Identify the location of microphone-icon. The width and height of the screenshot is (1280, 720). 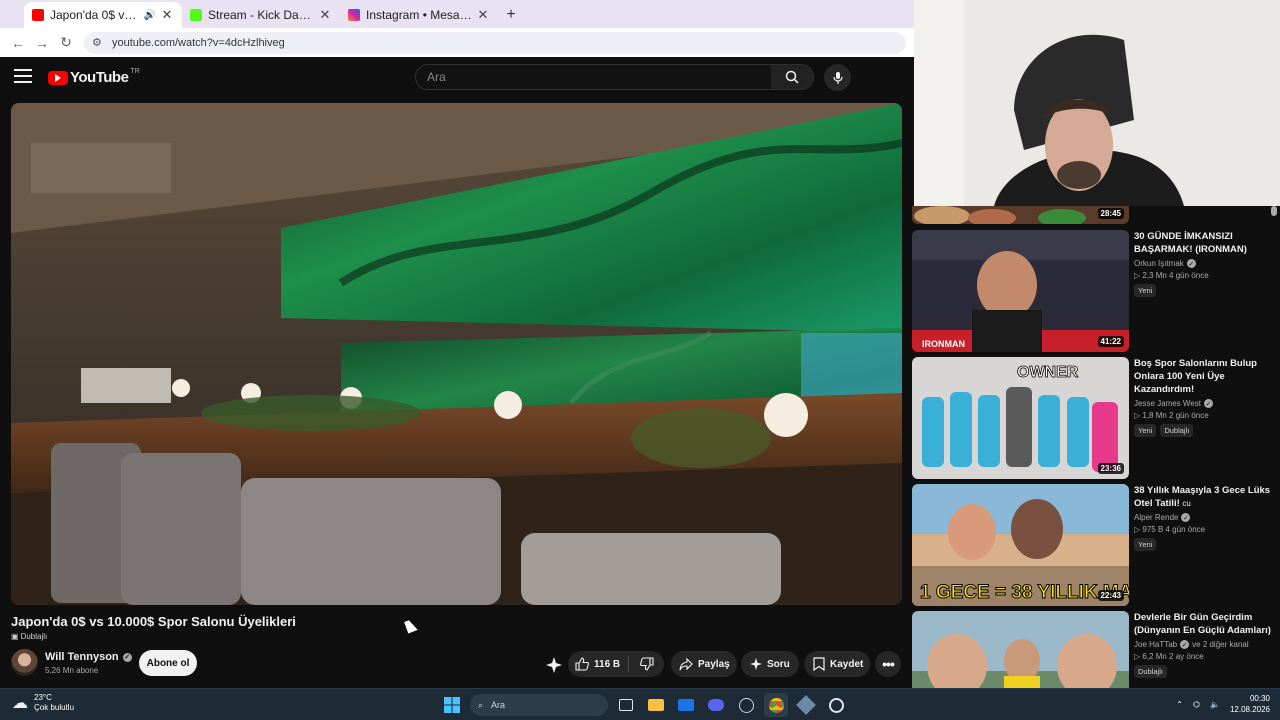
(837, 77).